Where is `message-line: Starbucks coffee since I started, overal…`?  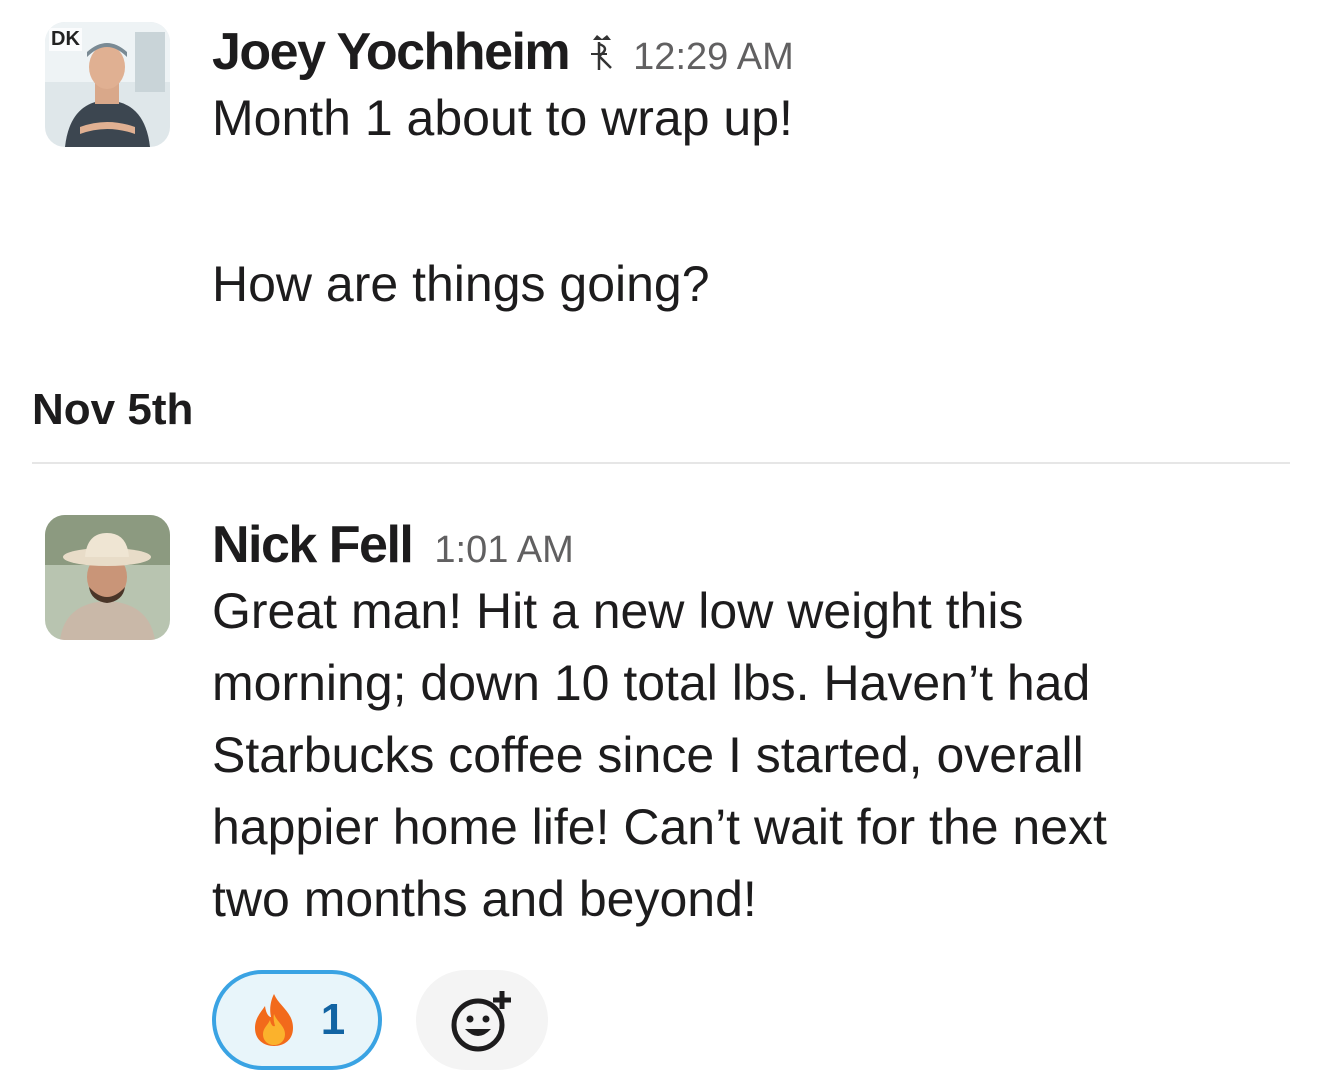
message-line: Starbucks coffee since I started, overal… is located at coordinates (648, 755).